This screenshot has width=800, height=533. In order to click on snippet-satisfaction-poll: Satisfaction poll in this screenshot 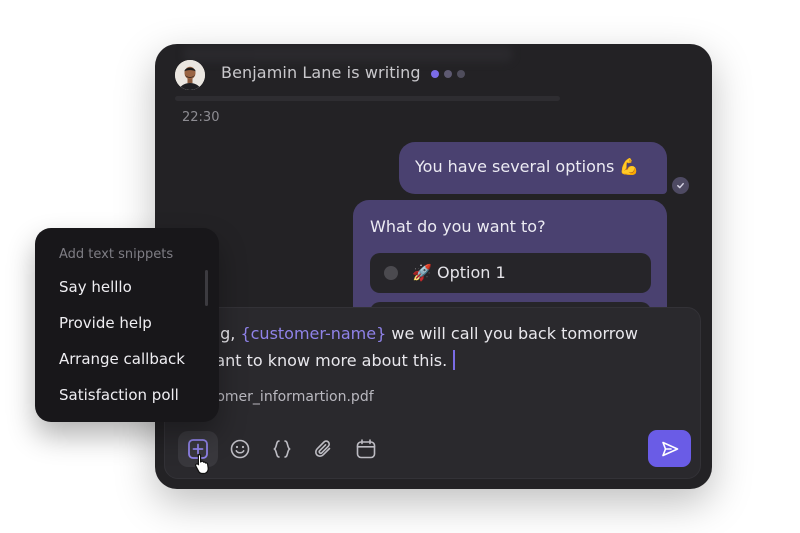, I will do `click(119, 395)`.